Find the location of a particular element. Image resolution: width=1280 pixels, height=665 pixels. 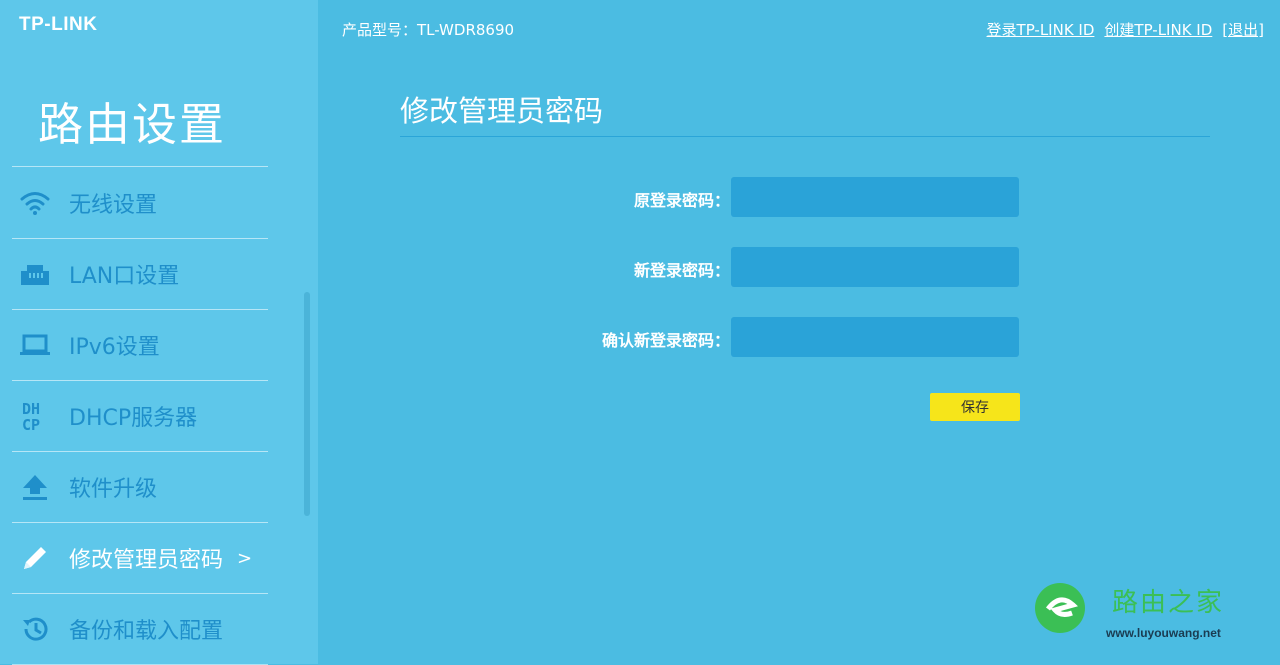

sidebar-item-admin-password: 修改管理员密码 > is located at coordinates (140, 558).